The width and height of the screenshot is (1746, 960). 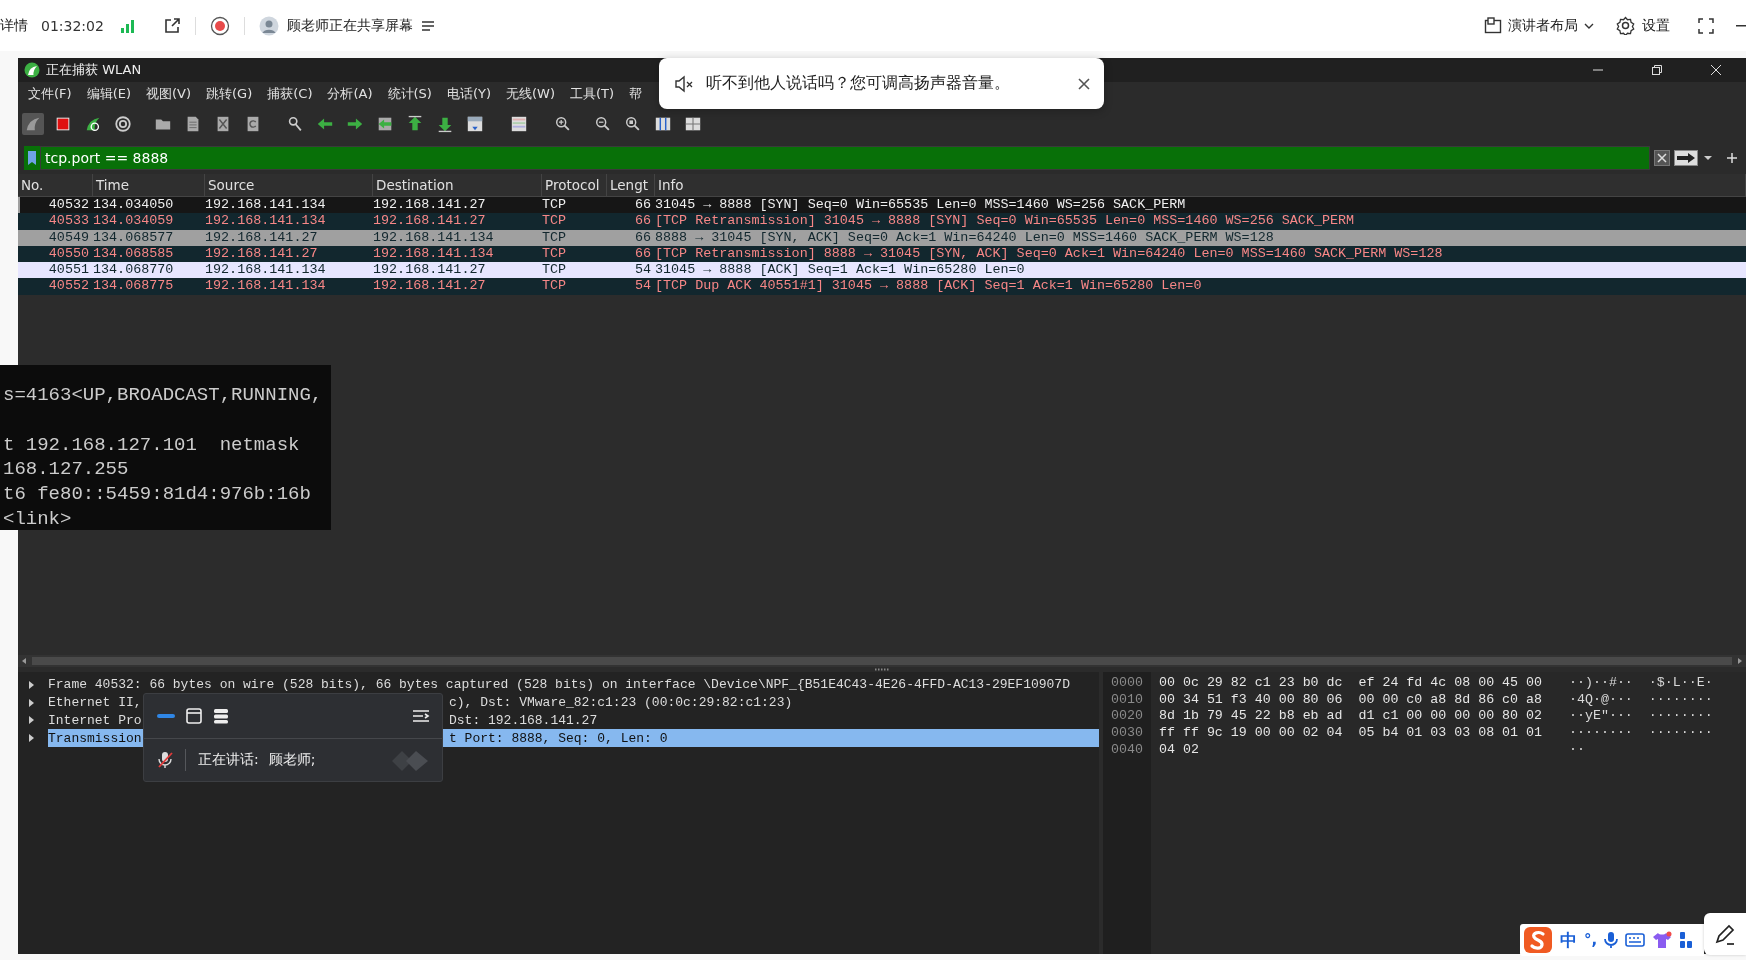 What do you see at coordinates (1662, 940) in the screenshot?
I see `shirt-icon` at bounding box center [1662, 940].